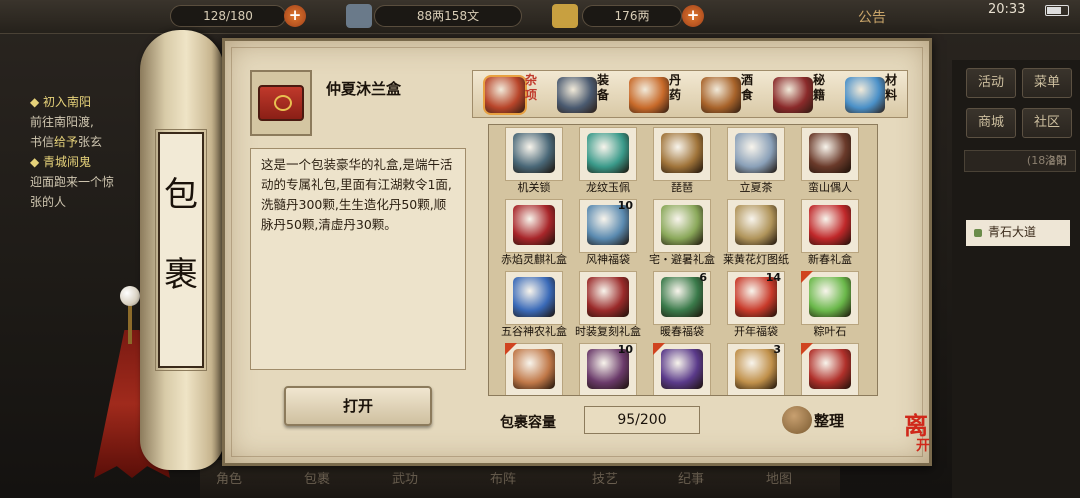 The image size is (1080, 498). What do you see at coordinates (604, 368) in the screenshot?
I see `inventory-slot: 10` at bounding box center [604, 368].